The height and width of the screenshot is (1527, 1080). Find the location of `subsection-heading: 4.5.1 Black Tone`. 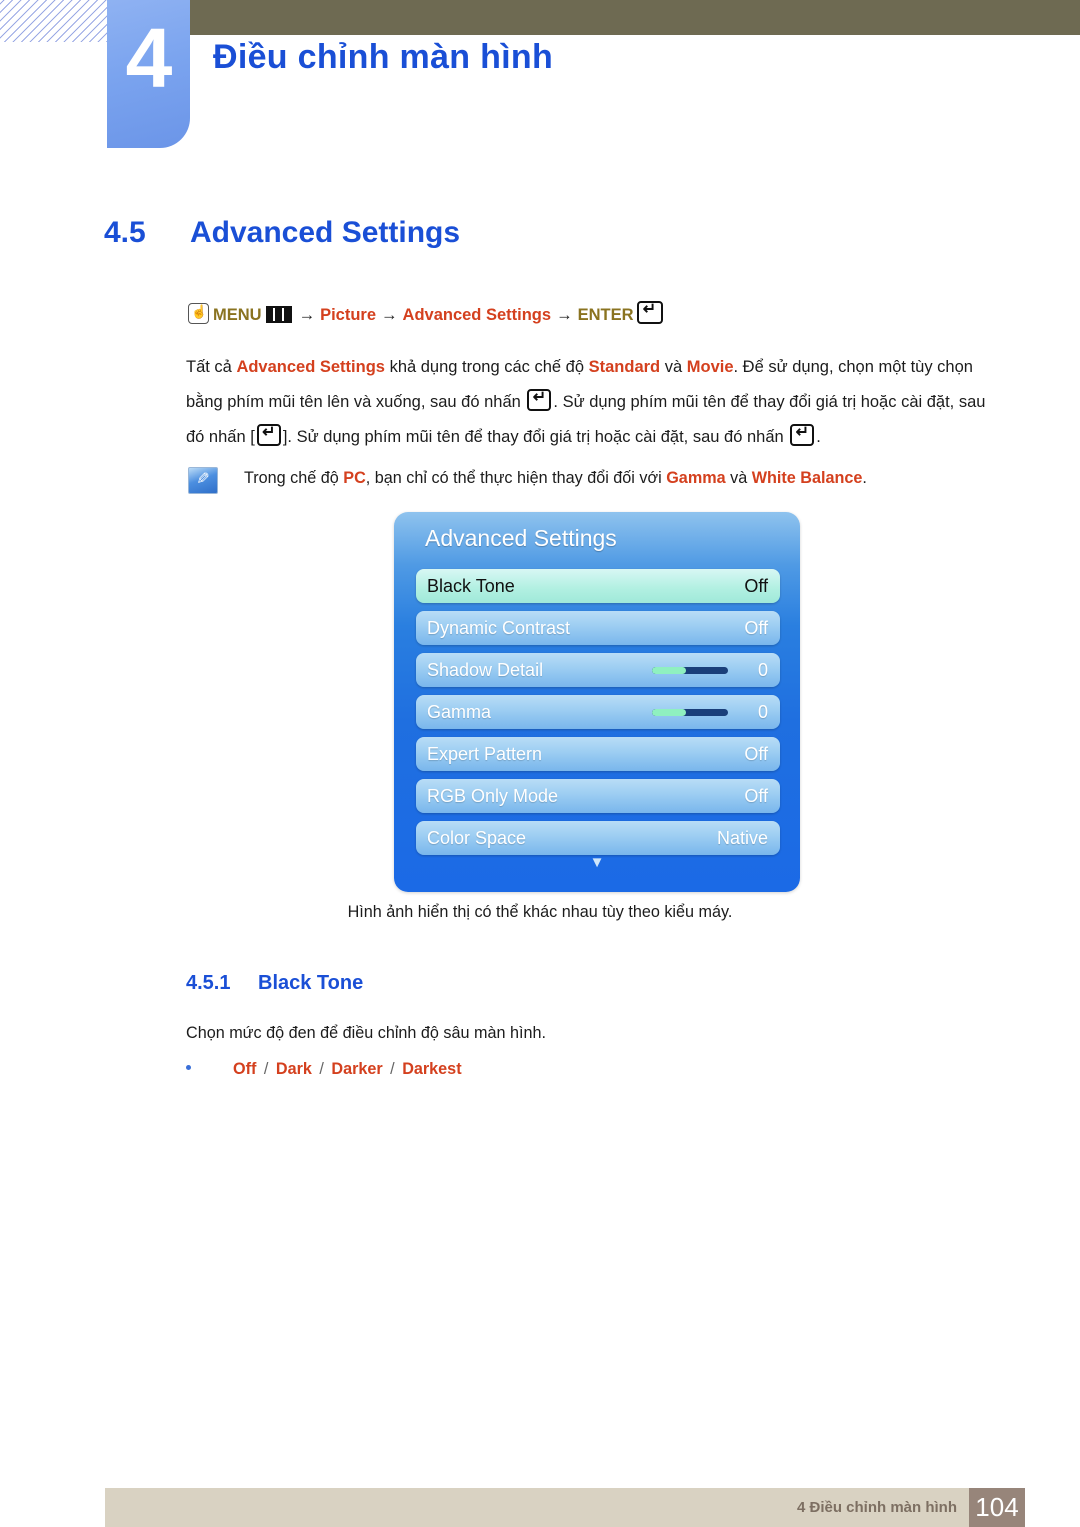

subsection-heading: 4.5.1 Black Tone is located at coordinates (274, 983).